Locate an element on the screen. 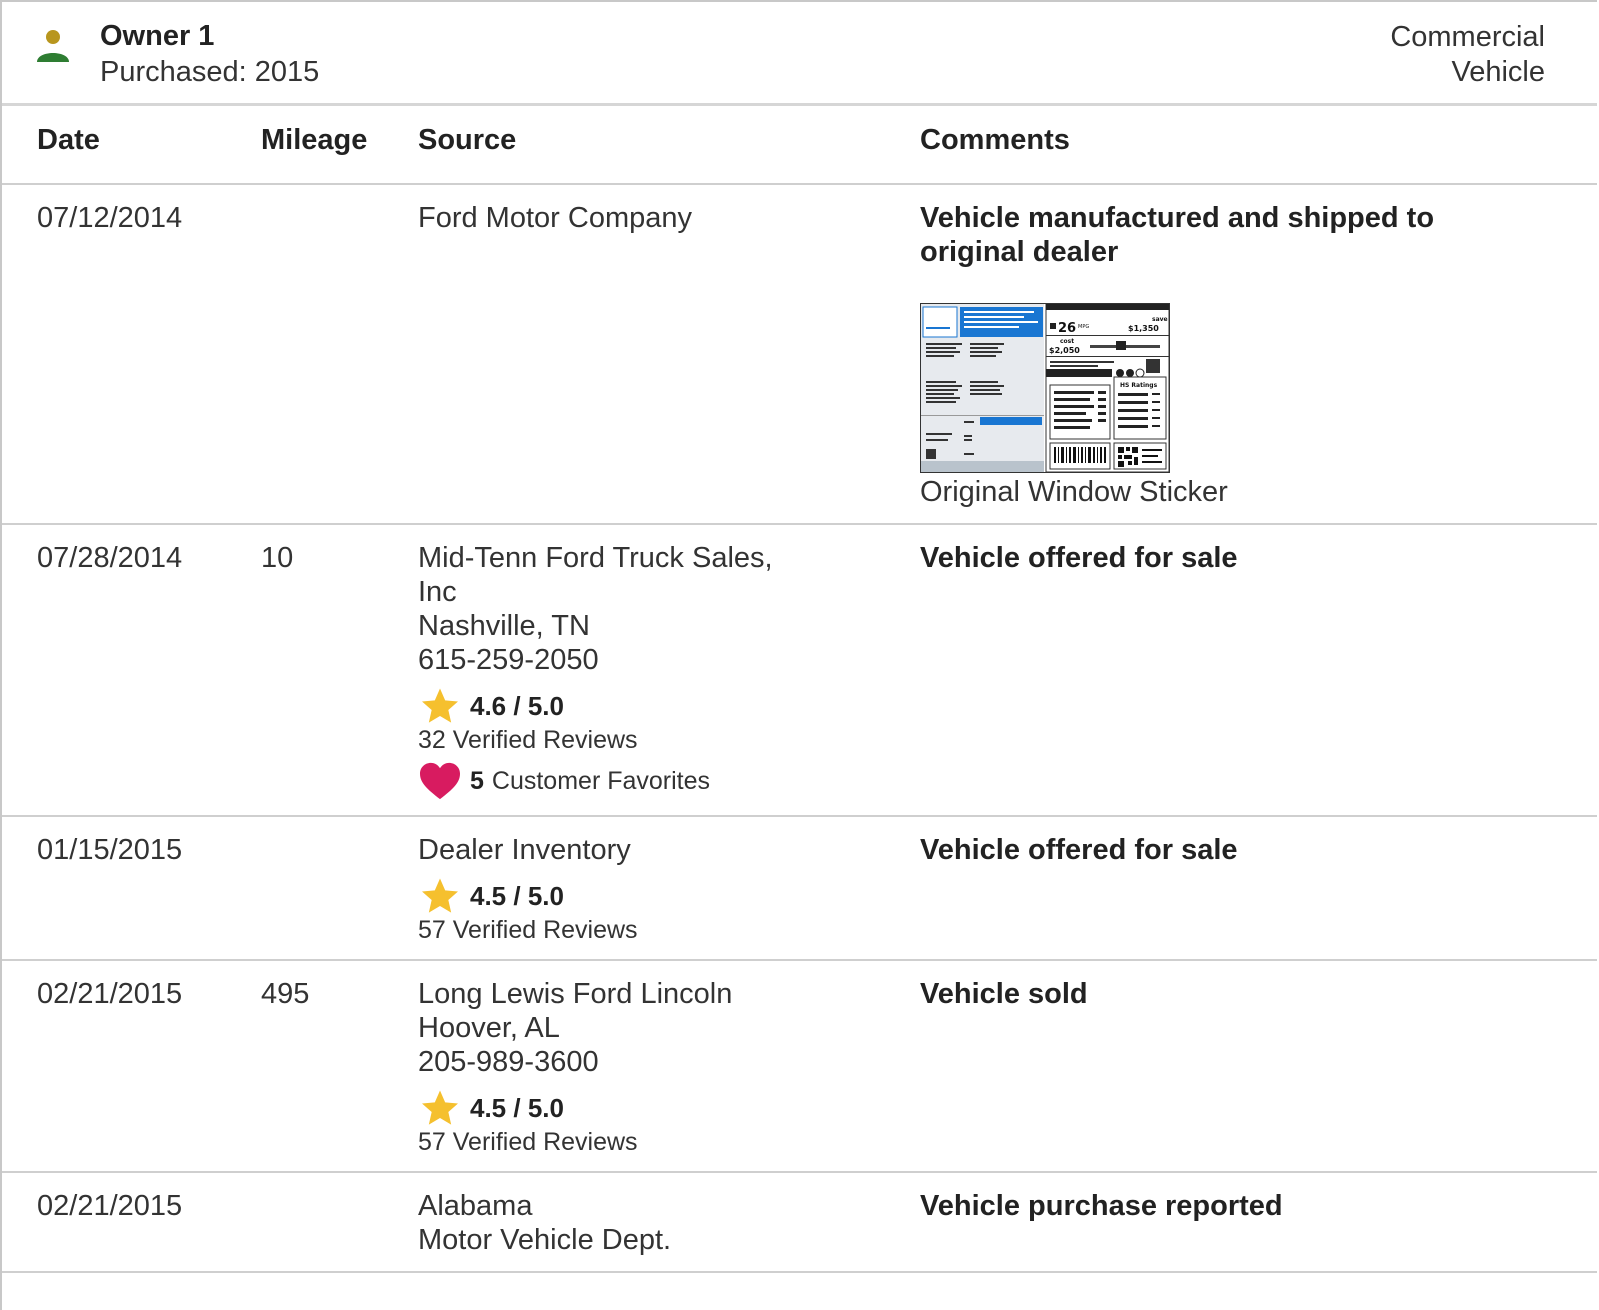  source-line: Ford Motor Company is located at coordinates (555, 218).